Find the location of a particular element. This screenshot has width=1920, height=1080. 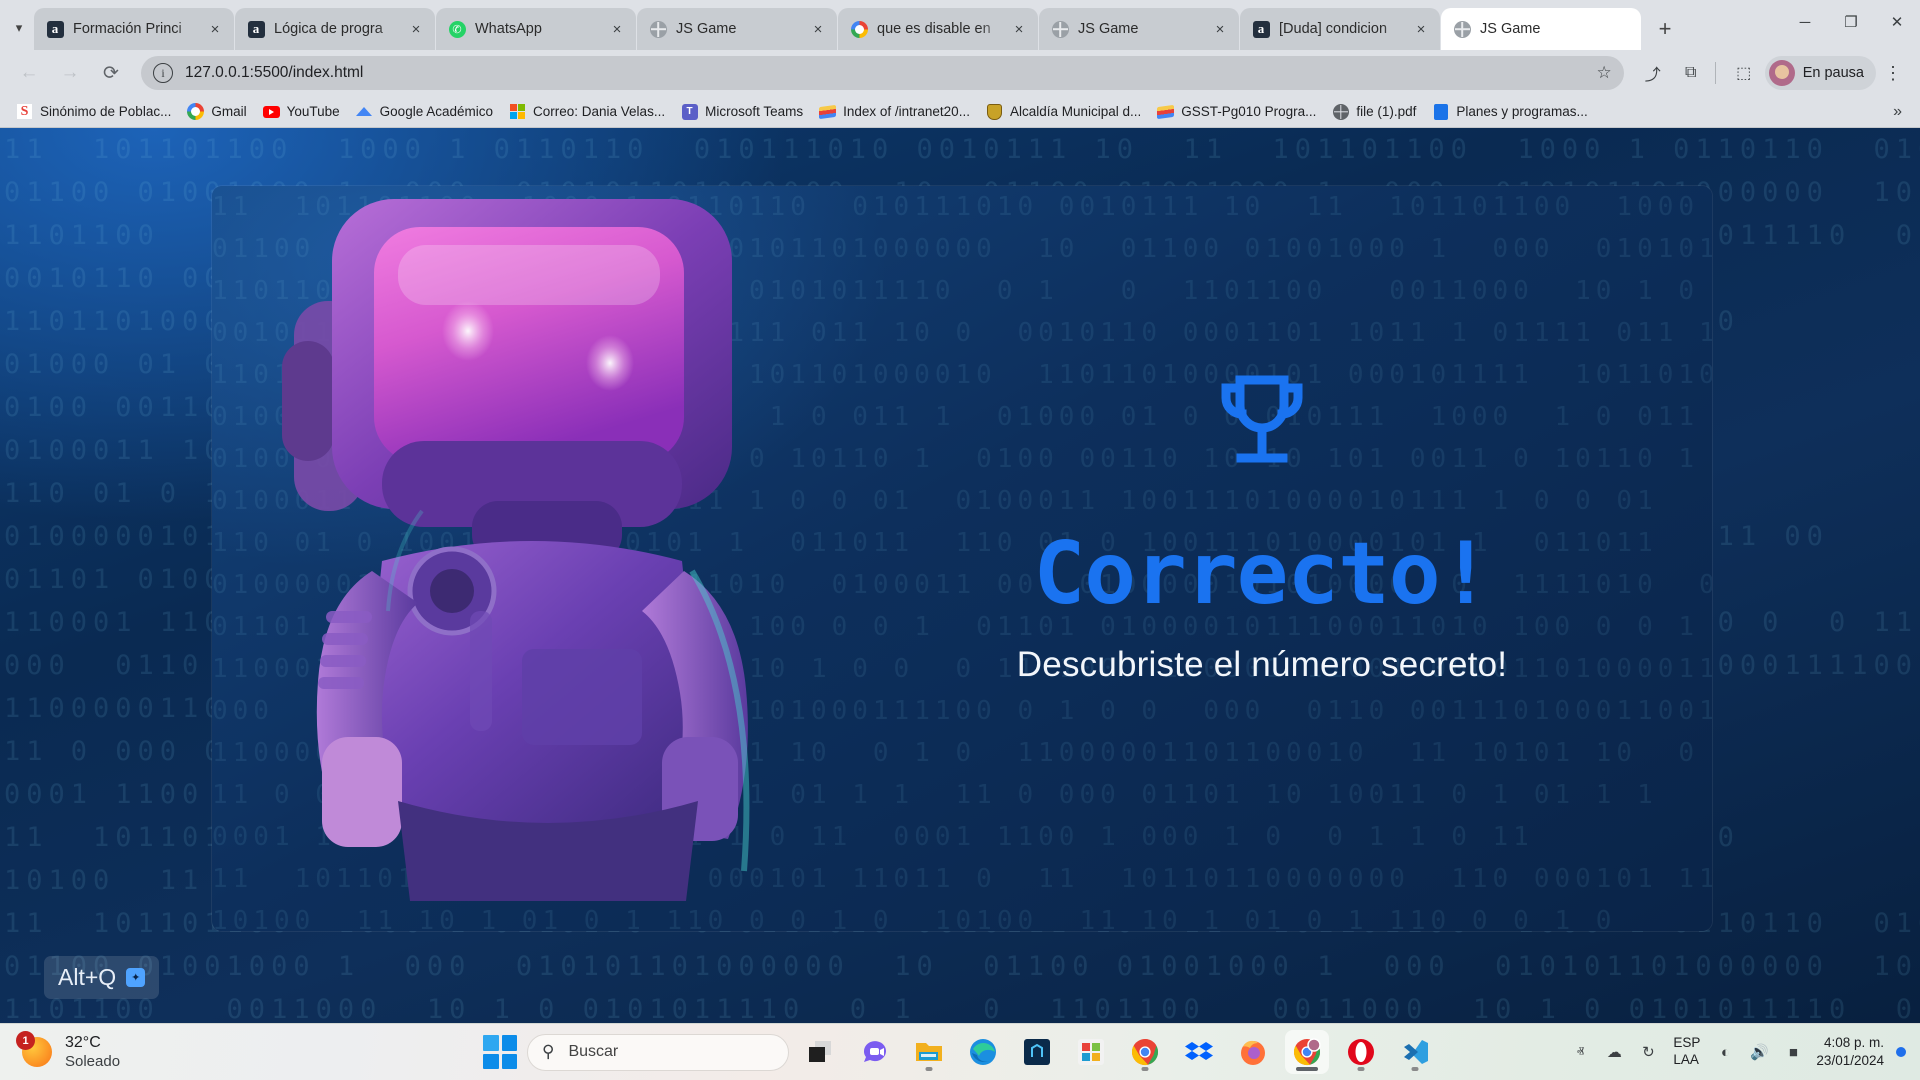

chat-icon is located at coordinates (875, 1052).